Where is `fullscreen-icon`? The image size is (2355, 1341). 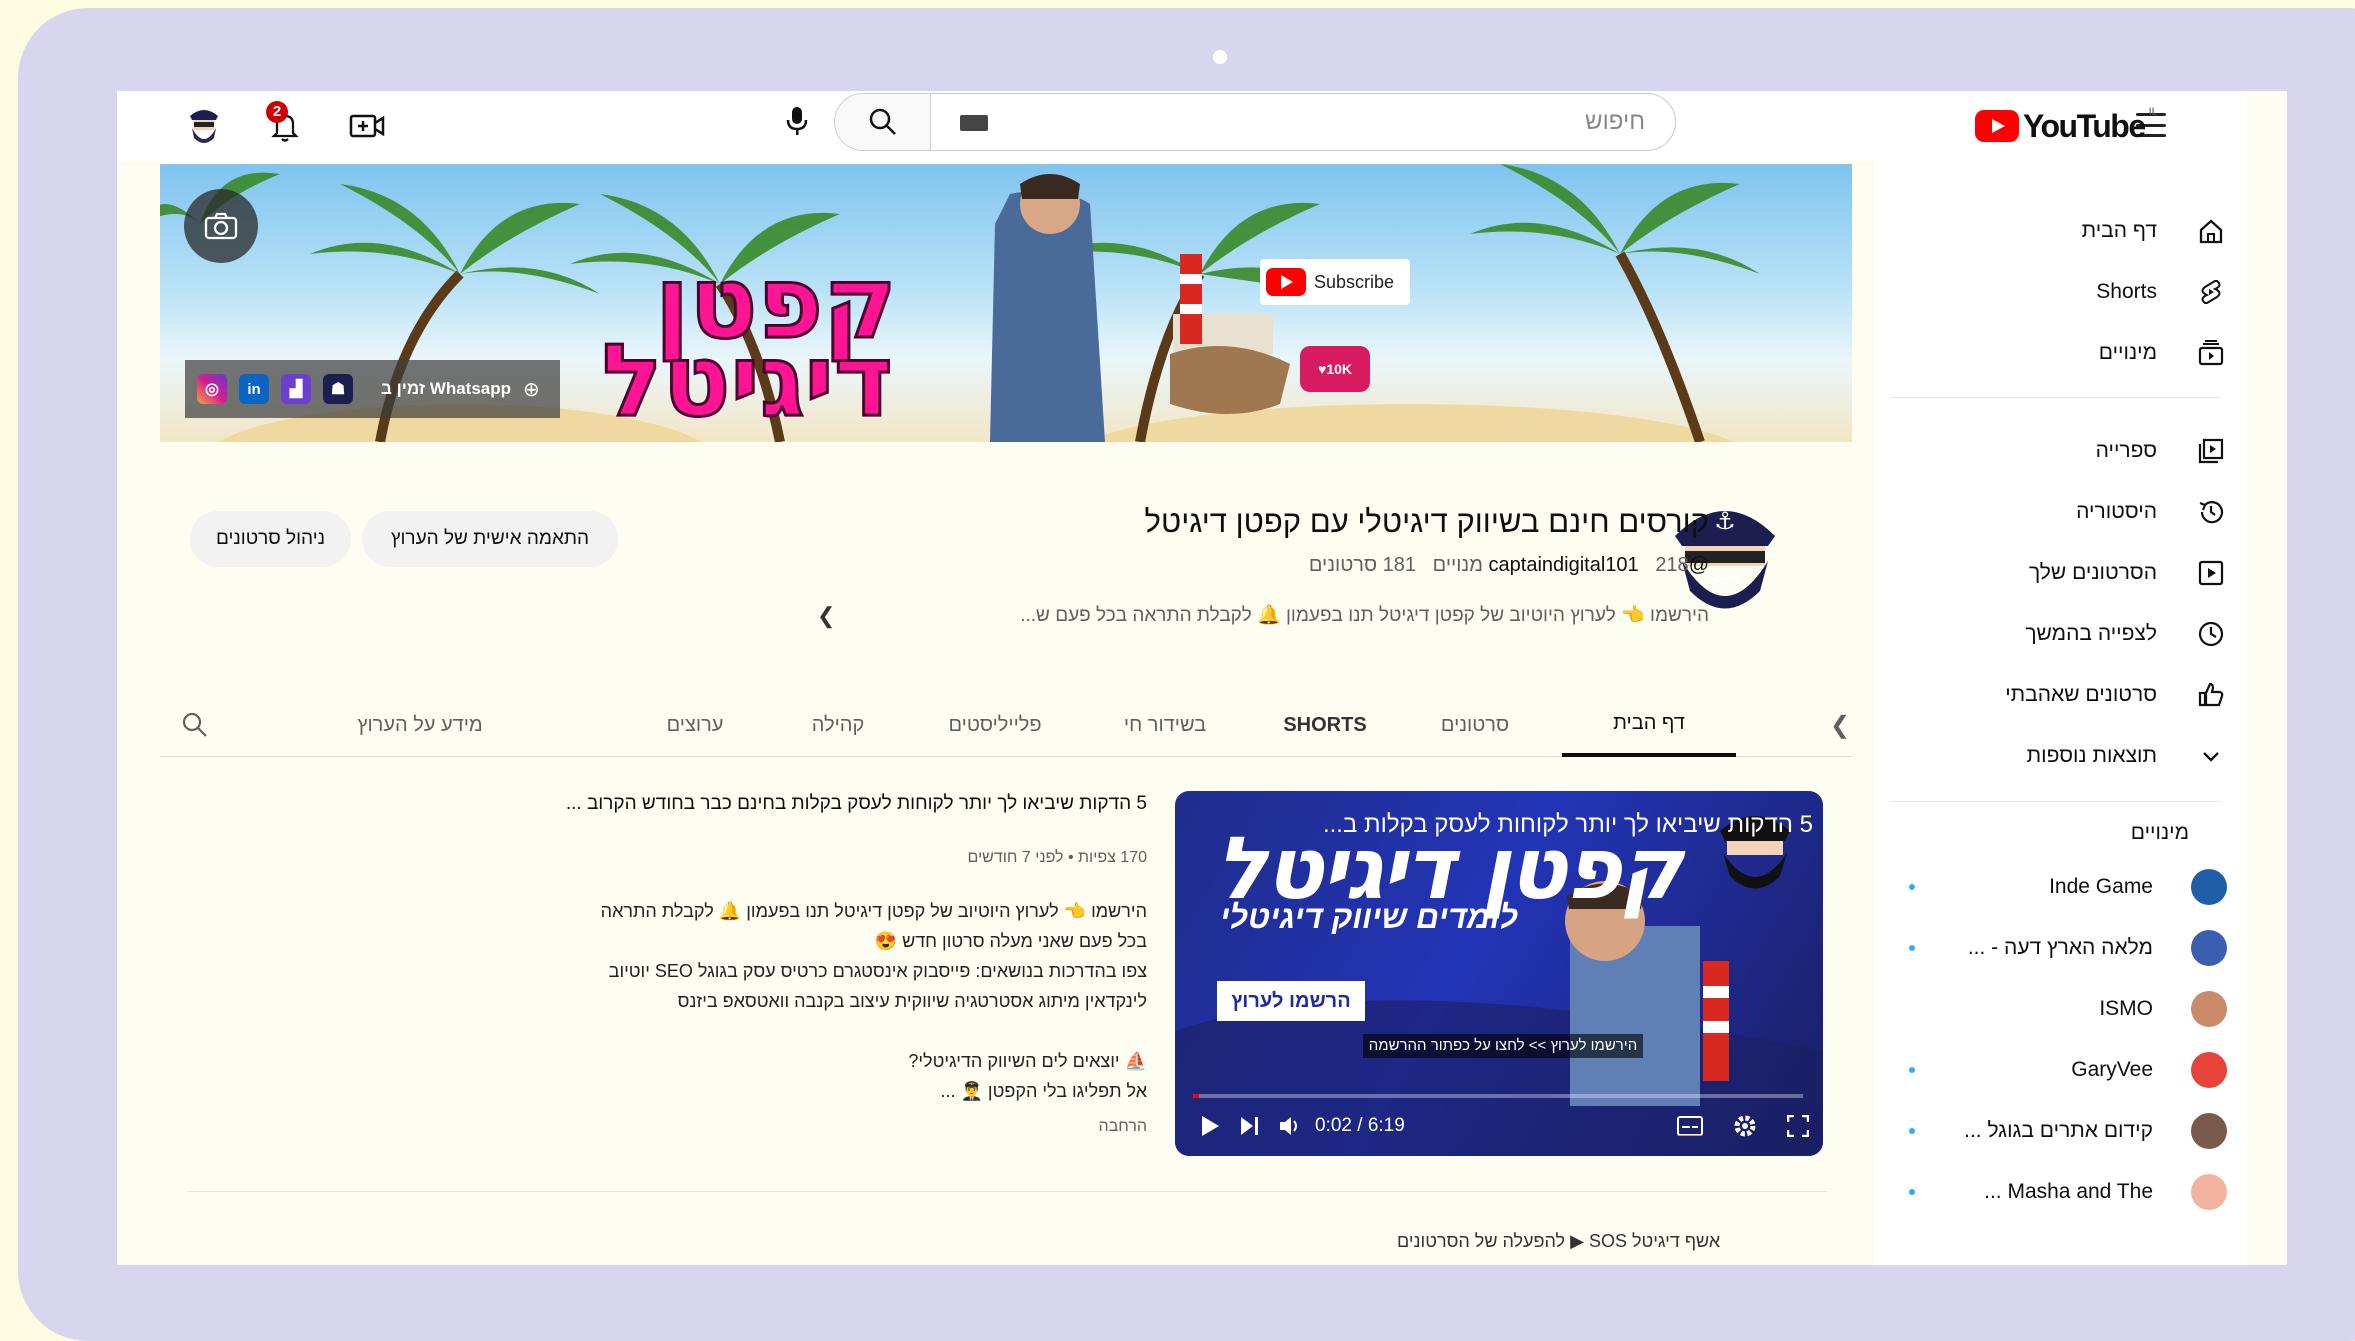 fullscreen-icon is located at coordinates (1798, 1126).